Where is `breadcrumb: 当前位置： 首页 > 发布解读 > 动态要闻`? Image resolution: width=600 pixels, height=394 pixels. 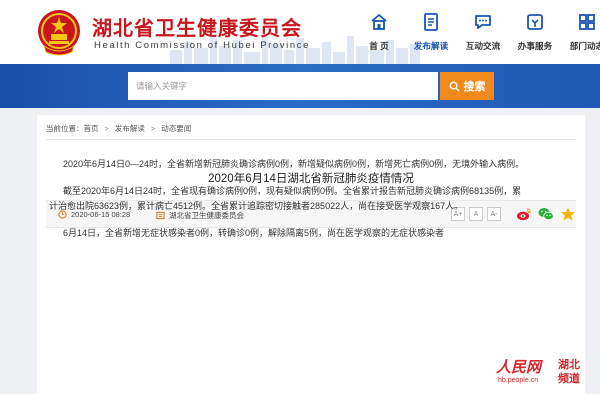 breadcrumb: 当前位置： 首页 > 发布解读 > 动态要闻 is located at coordinates (118, 128).